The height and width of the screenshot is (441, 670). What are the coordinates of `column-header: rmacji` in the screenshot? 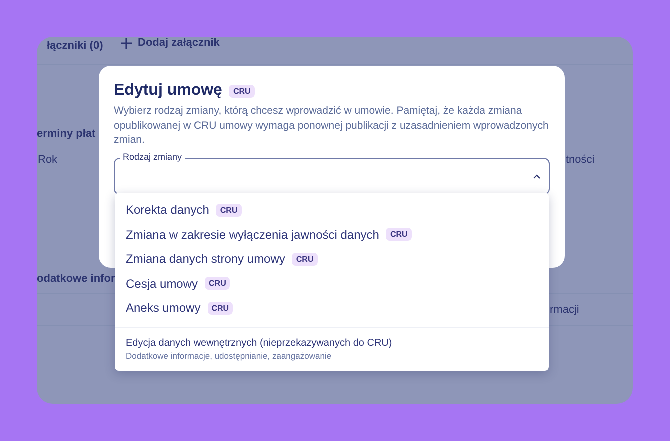 It's located at (565, 310).